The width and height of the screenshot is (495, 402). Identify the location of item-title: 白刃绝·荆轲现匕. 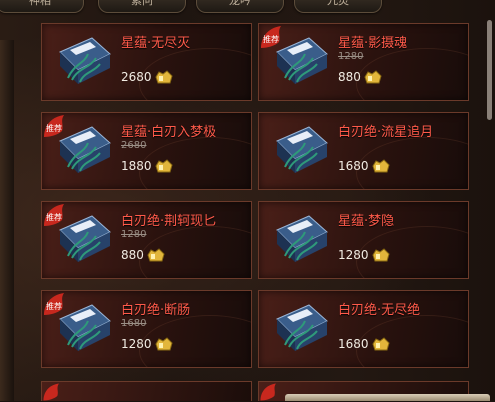
(169, 221).